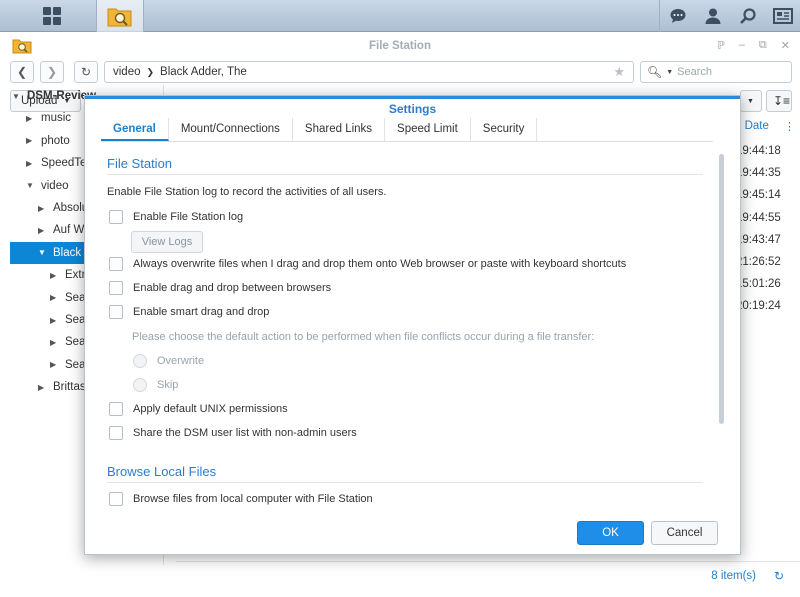  I want to click on user-button, so click(712, 16).